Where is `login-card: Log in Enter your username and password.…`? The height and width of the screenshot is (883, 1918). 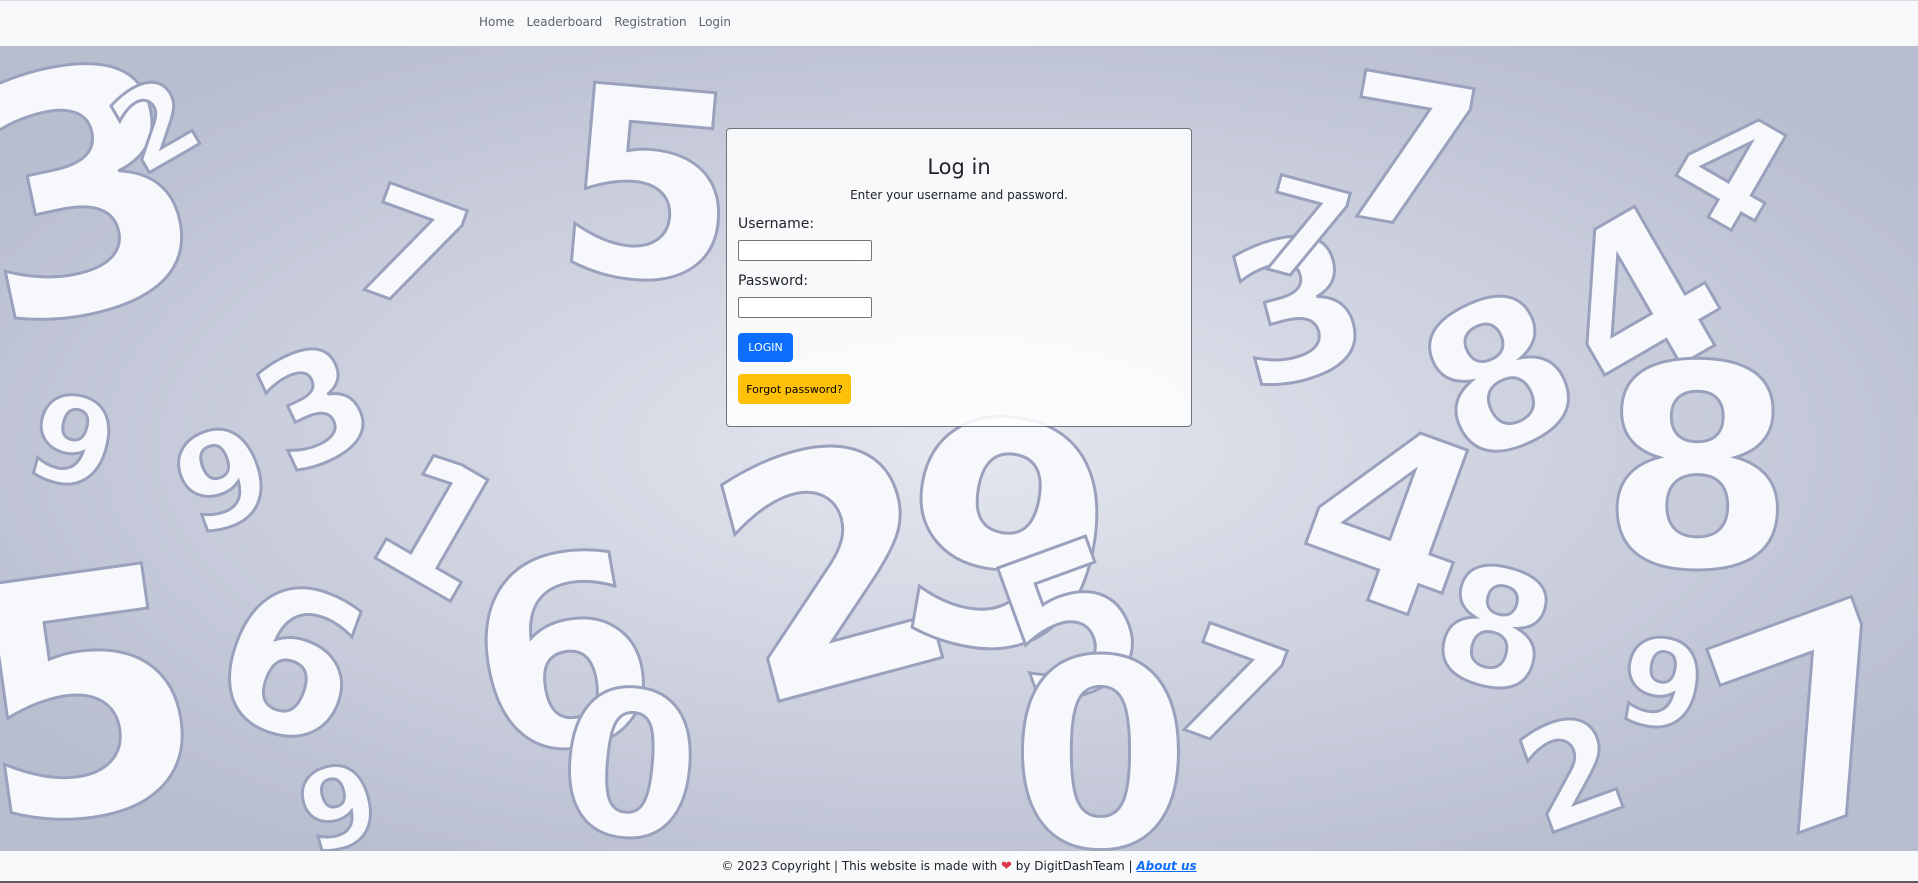 login-card: Log in Enter your username and password.… is located at coordinates (959, 277).